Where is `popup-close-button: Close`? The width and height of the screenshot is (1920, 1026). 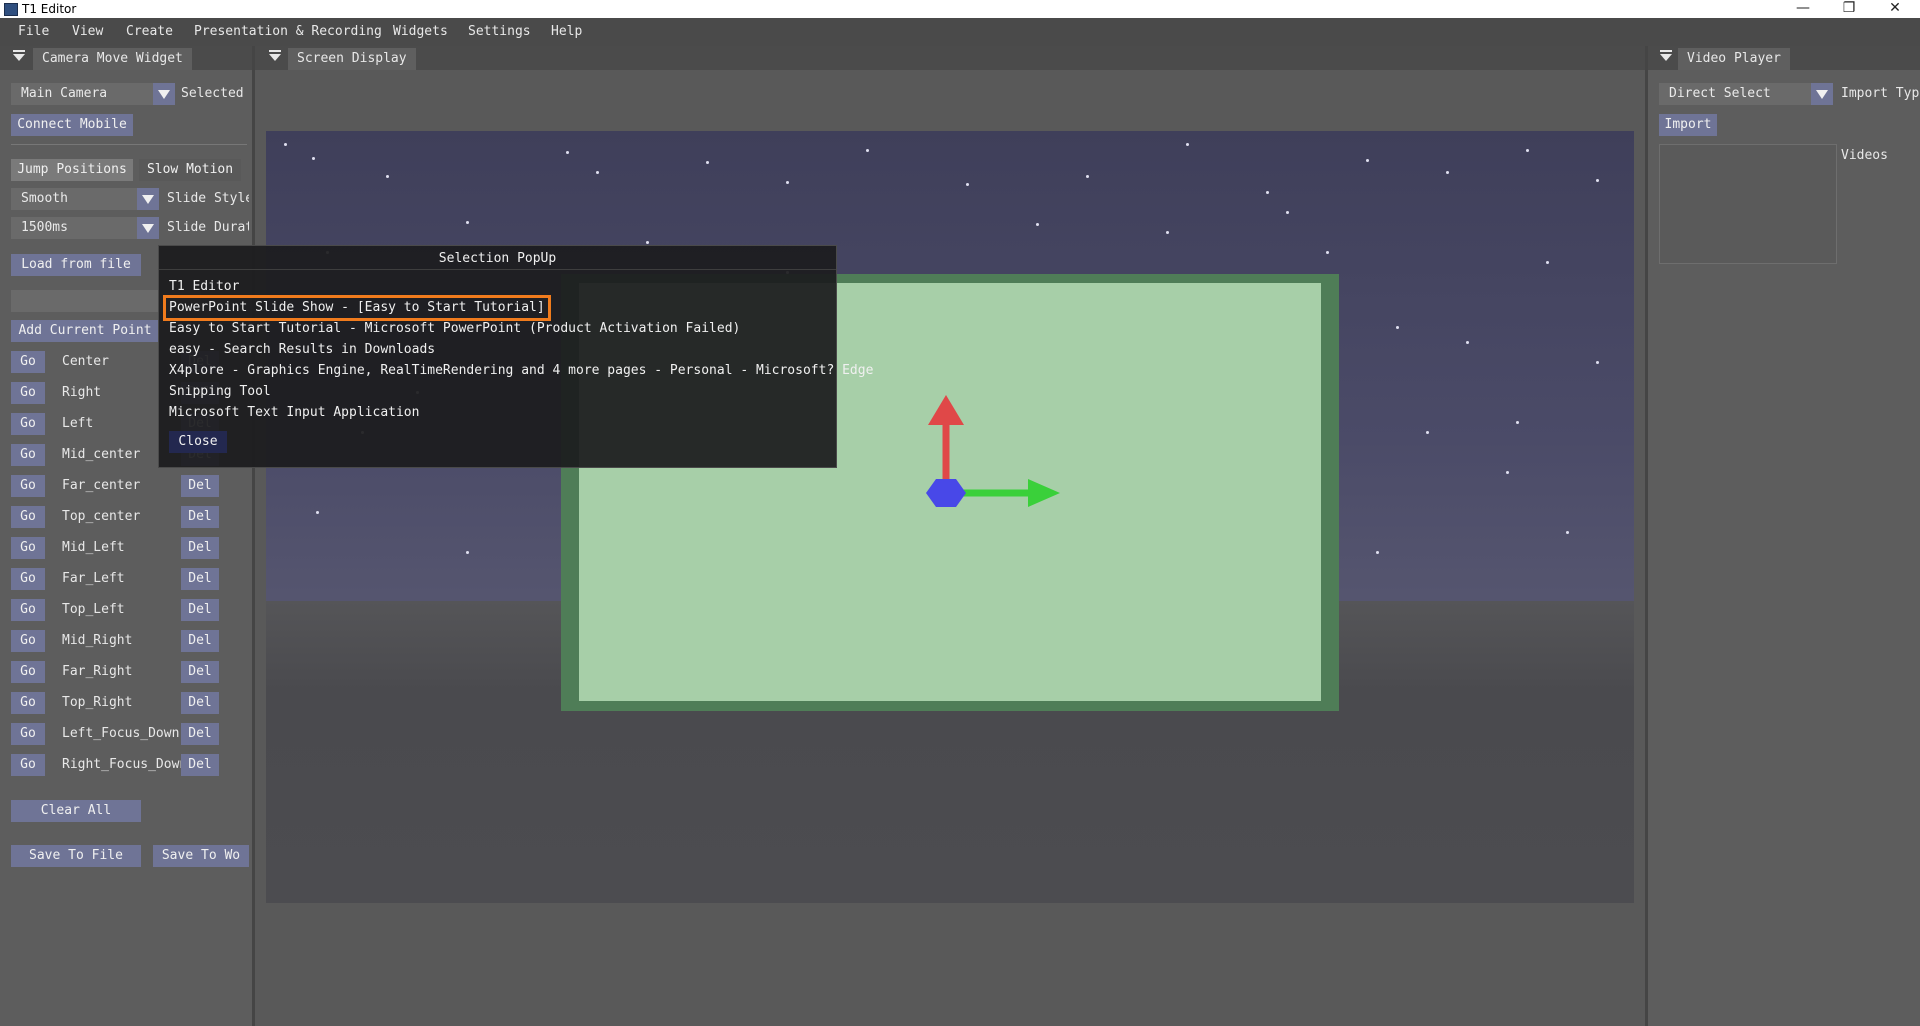 popup-close-button: Close is located at coordinates (198, 442).